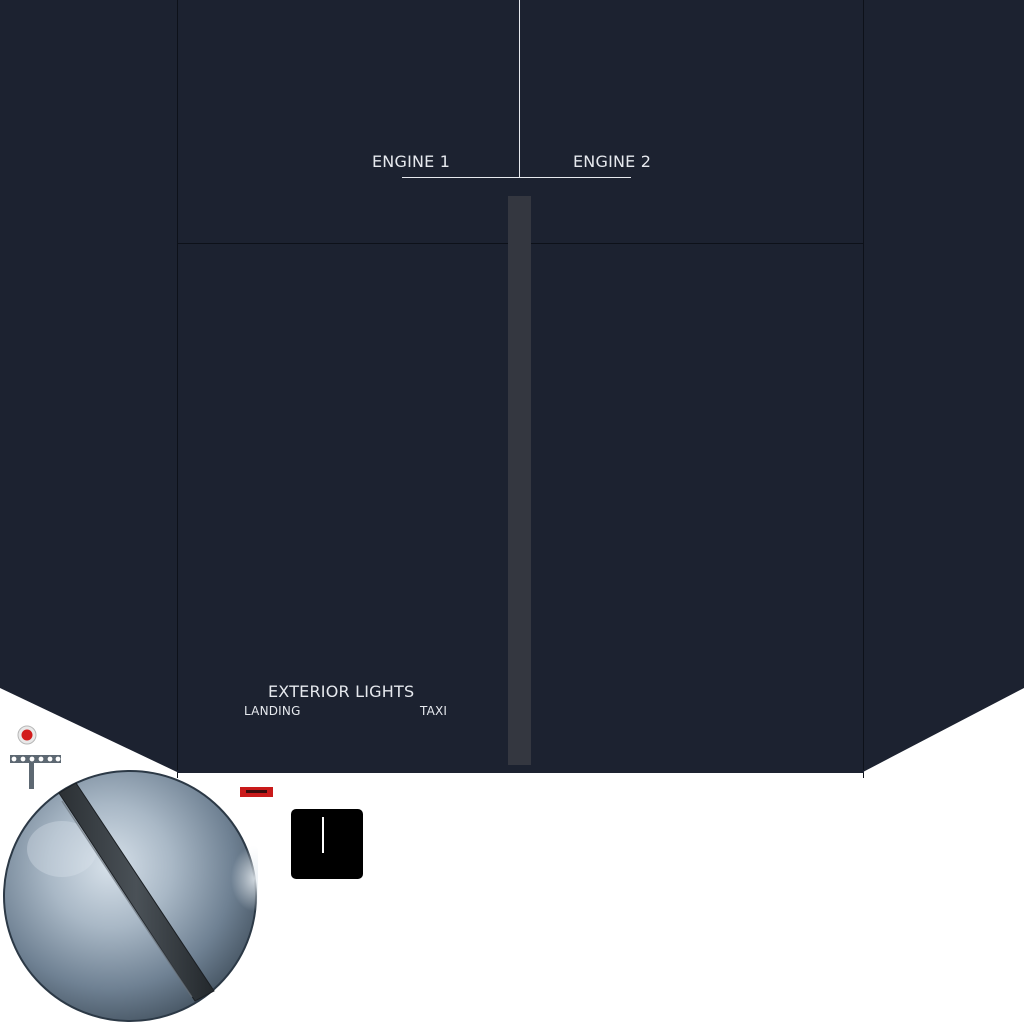 The height and width of the screenshot is (1024, 1024). What do you see at coordinates (272, 711) in the screenshot?
I see `landing-label: LANDING` at bounding box center [272, 711].